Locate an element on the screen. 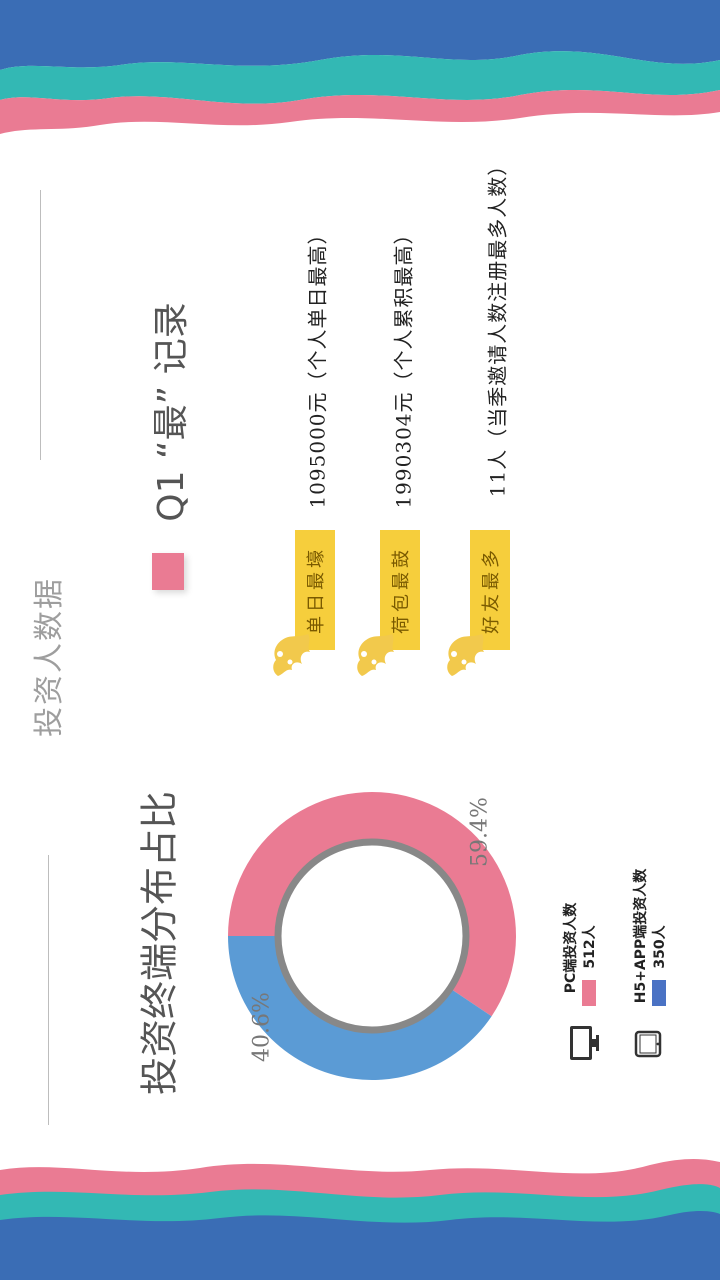  pie-data-label: 59.4% is located at coordinates (480, 832).